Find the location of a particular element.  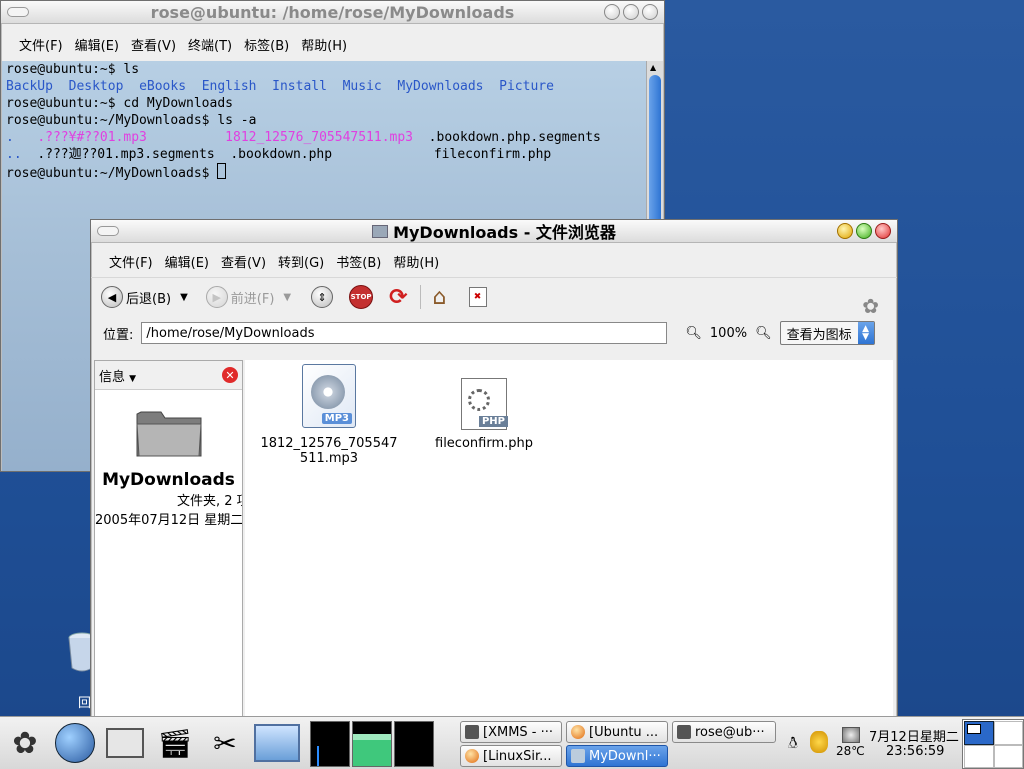

network-monitor-graph is located at coordinates (414, 744).